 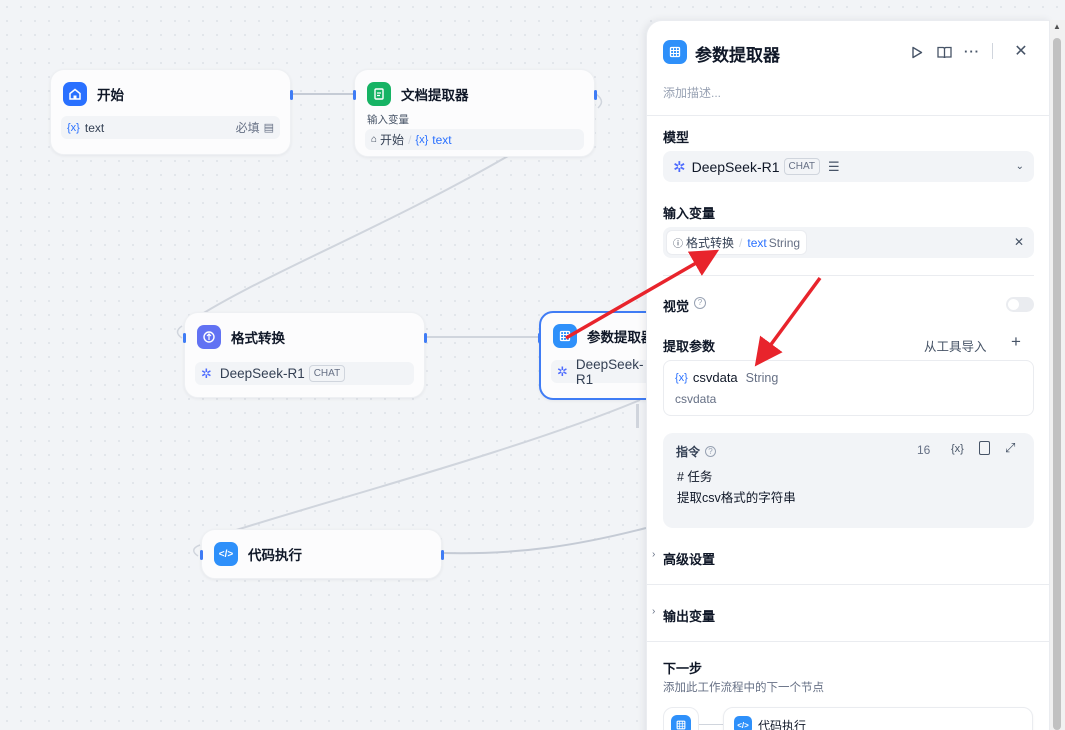 What do you see at coordinates (1057, 26) in the screenshot?
I see `scroll-up-arrow: ▲` at bounding box center [1057, 26].